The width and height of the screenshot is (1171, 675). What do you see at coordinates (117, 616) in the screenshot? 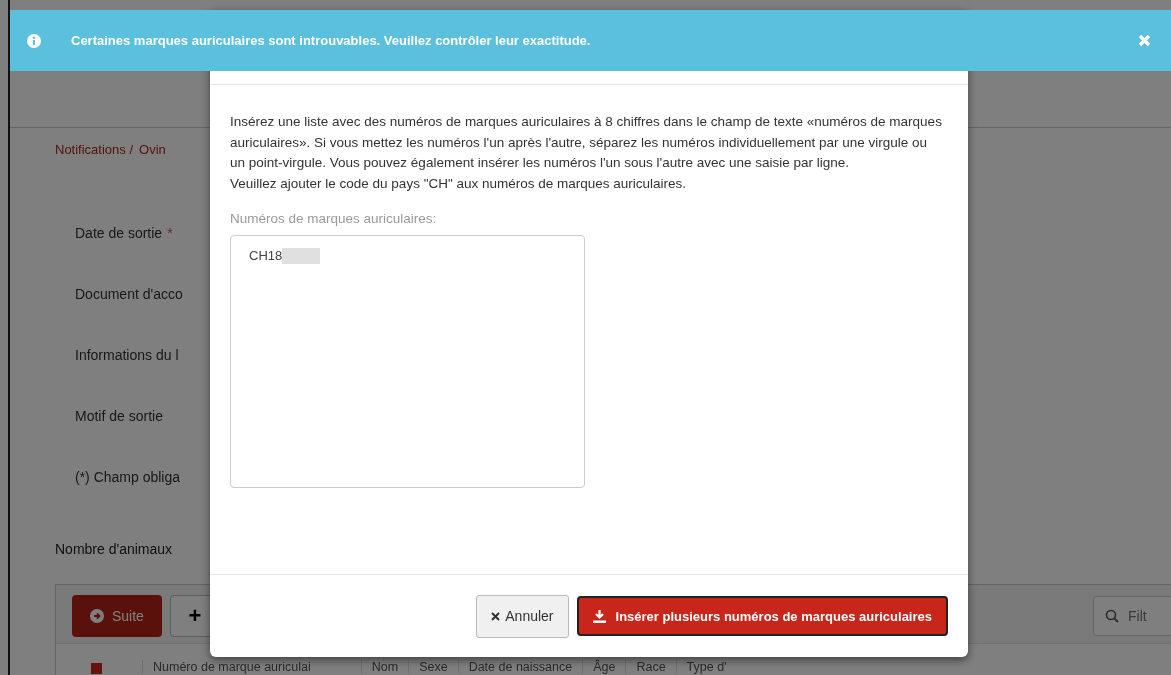
I see `next-button: Suite` at bounding box center [117, 616].